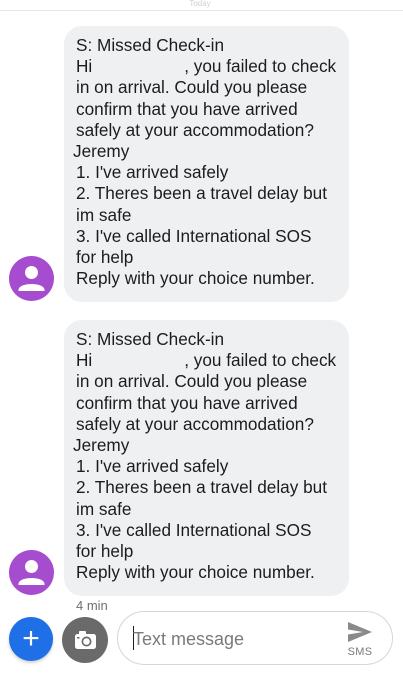 This screenshot has height=677, width=403. I want to click on plus-icon: +, so click(31, 638).